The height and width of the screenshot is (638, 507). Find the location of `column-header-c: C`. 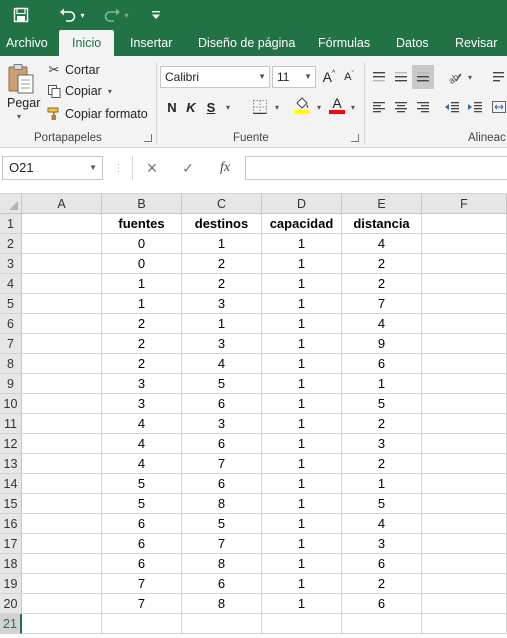

column-header-c: C is located at coordinates (222, 204).